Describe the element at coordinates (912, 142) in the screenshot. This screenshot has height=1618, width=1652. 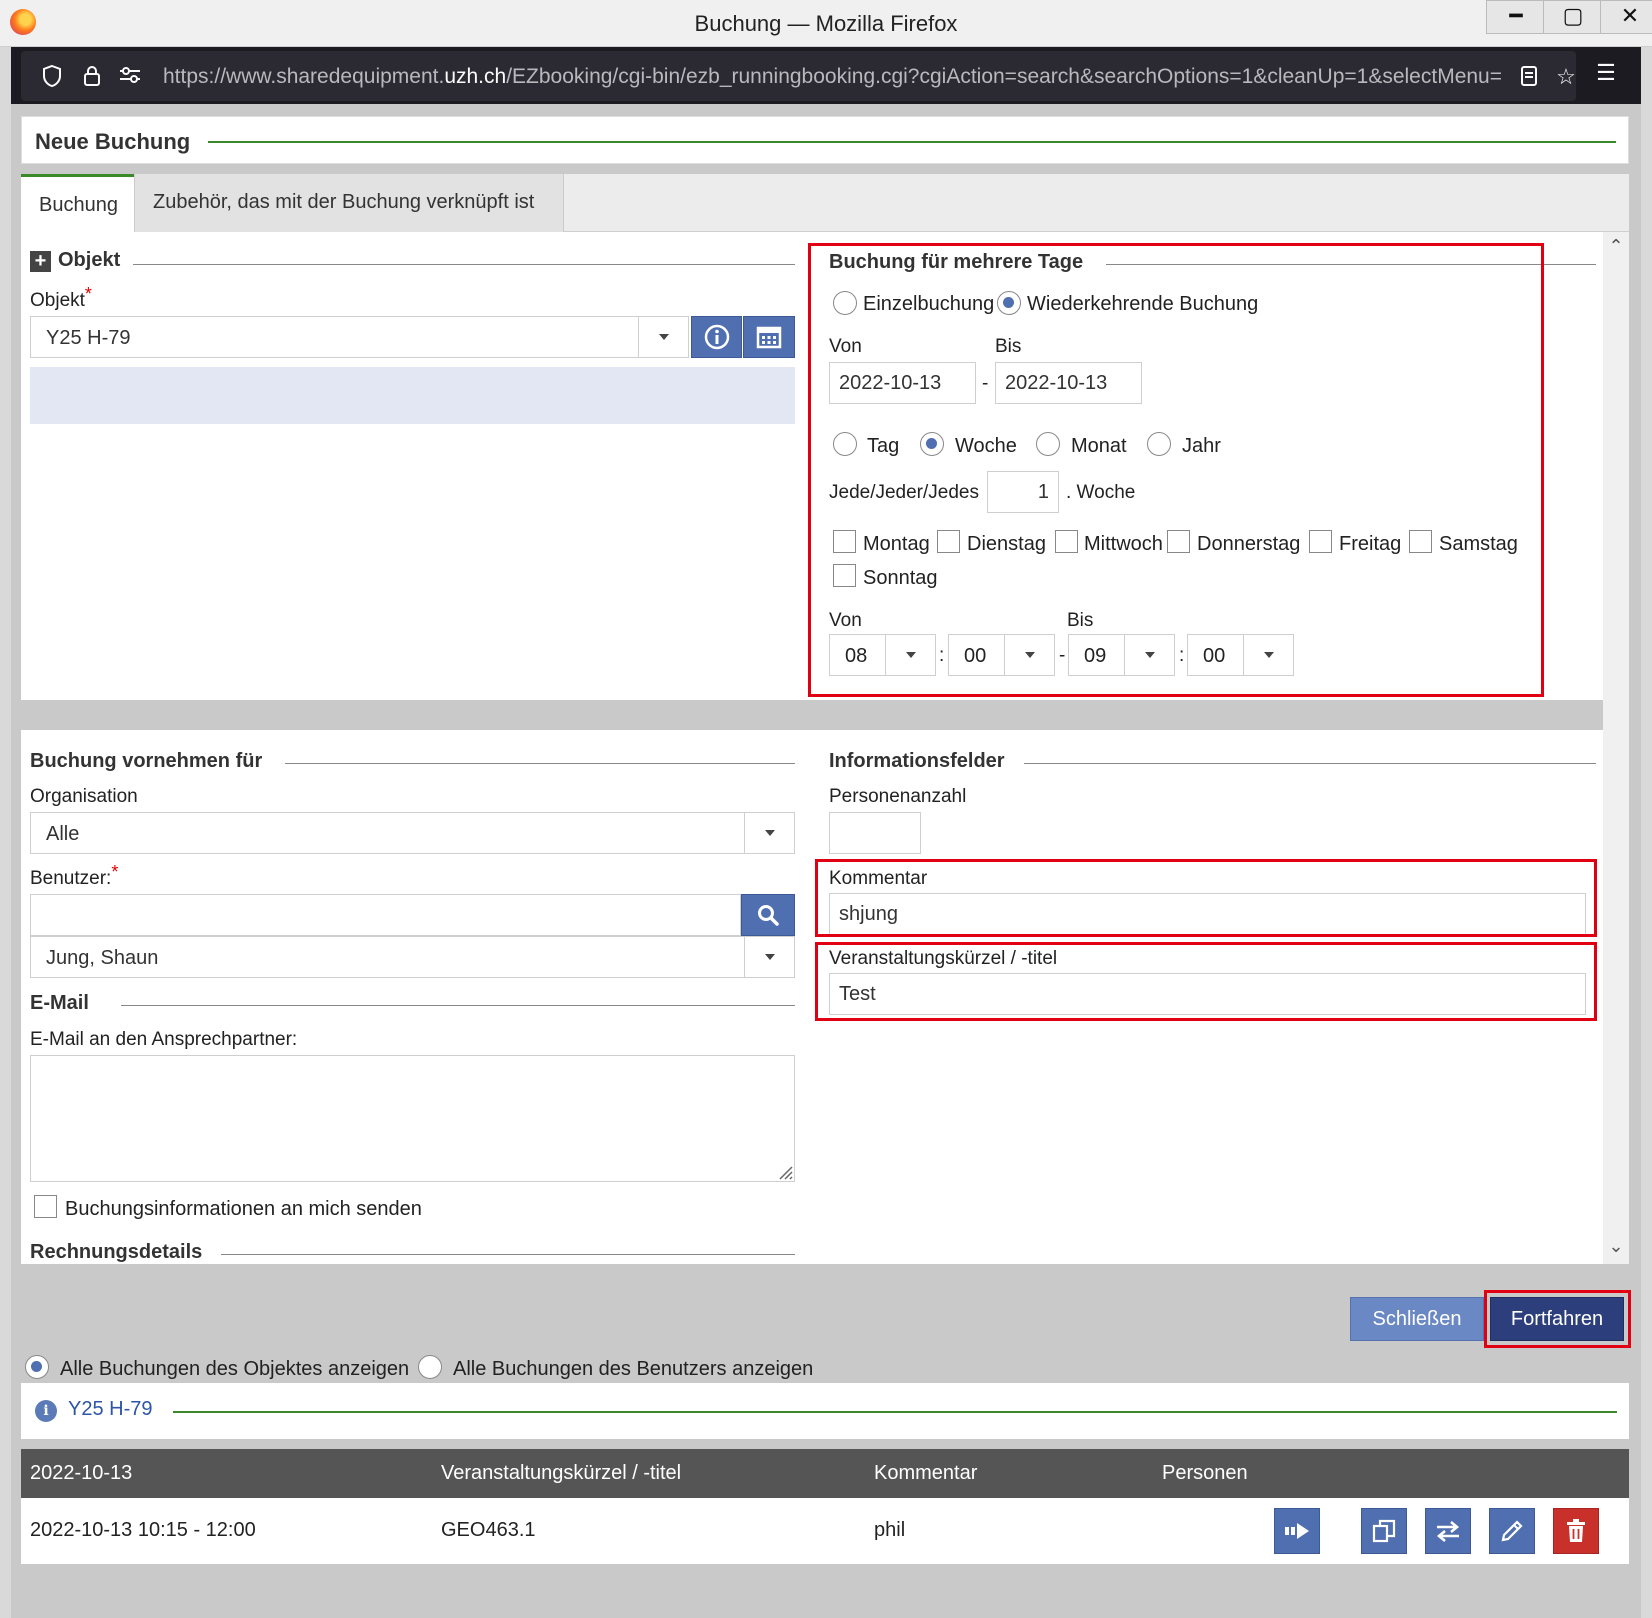
I see `header-divider` at that location.